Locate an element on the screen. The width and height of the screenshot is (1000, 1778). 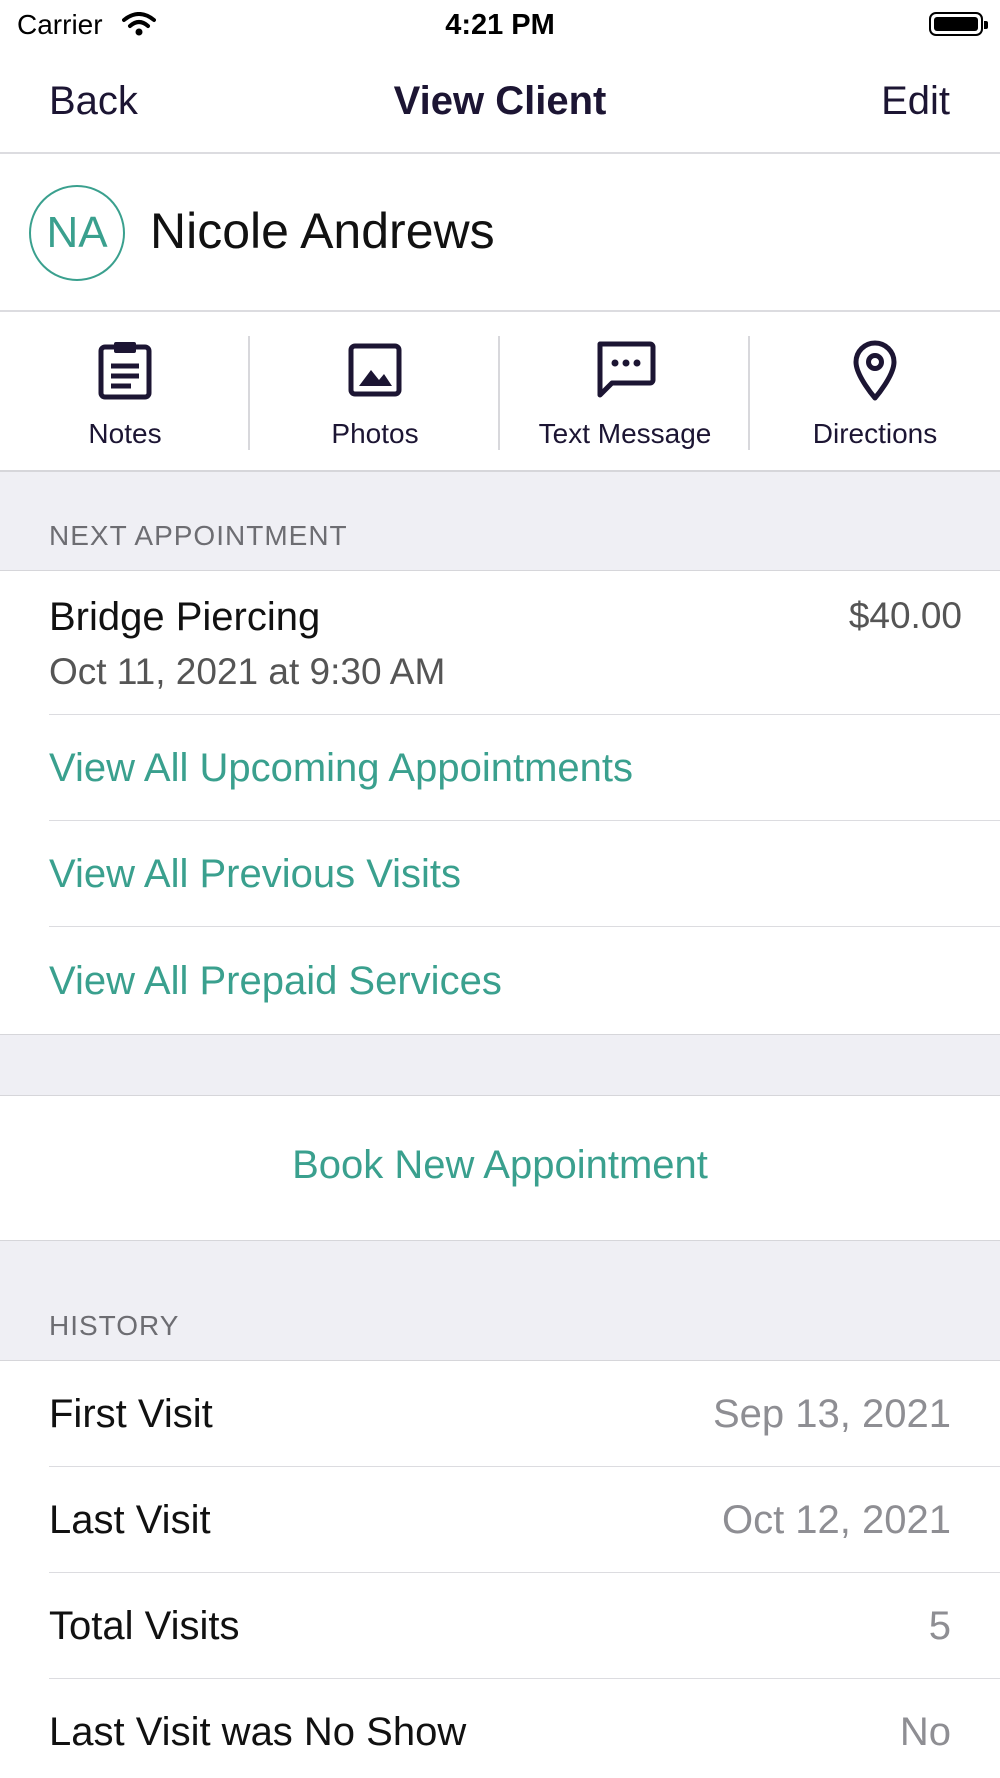
history-value: No is located at coordinates (925, 1732).